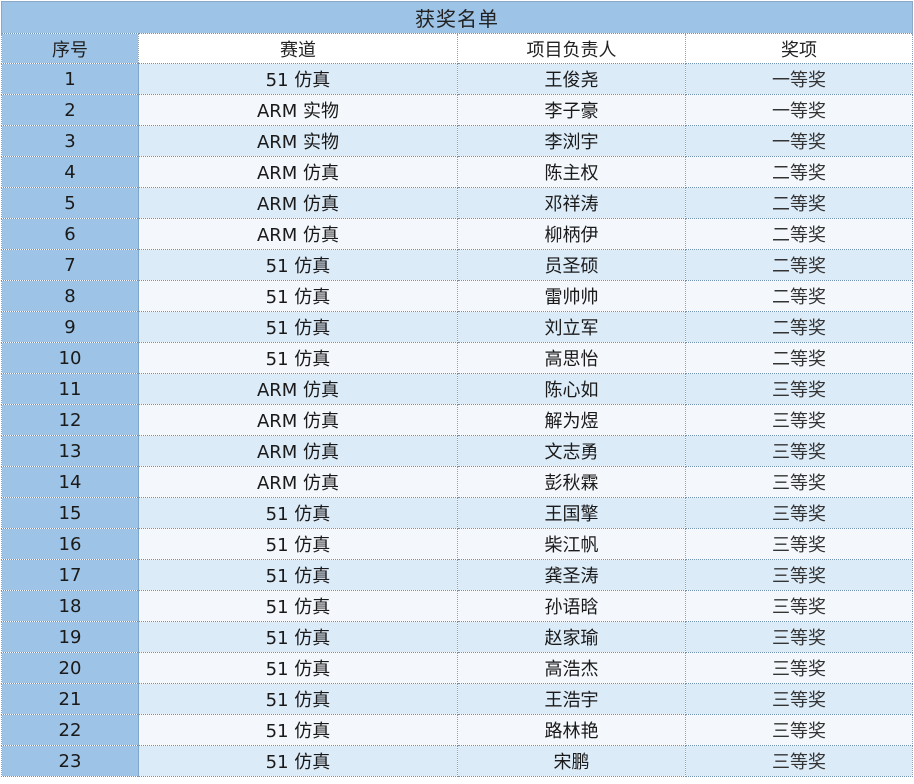 The height and width of the screenshot is (784, 914). What do you see at coordinates (70, 110) in the screenshot?
I see `cell-index: 2` at bounding box center [70, 110].